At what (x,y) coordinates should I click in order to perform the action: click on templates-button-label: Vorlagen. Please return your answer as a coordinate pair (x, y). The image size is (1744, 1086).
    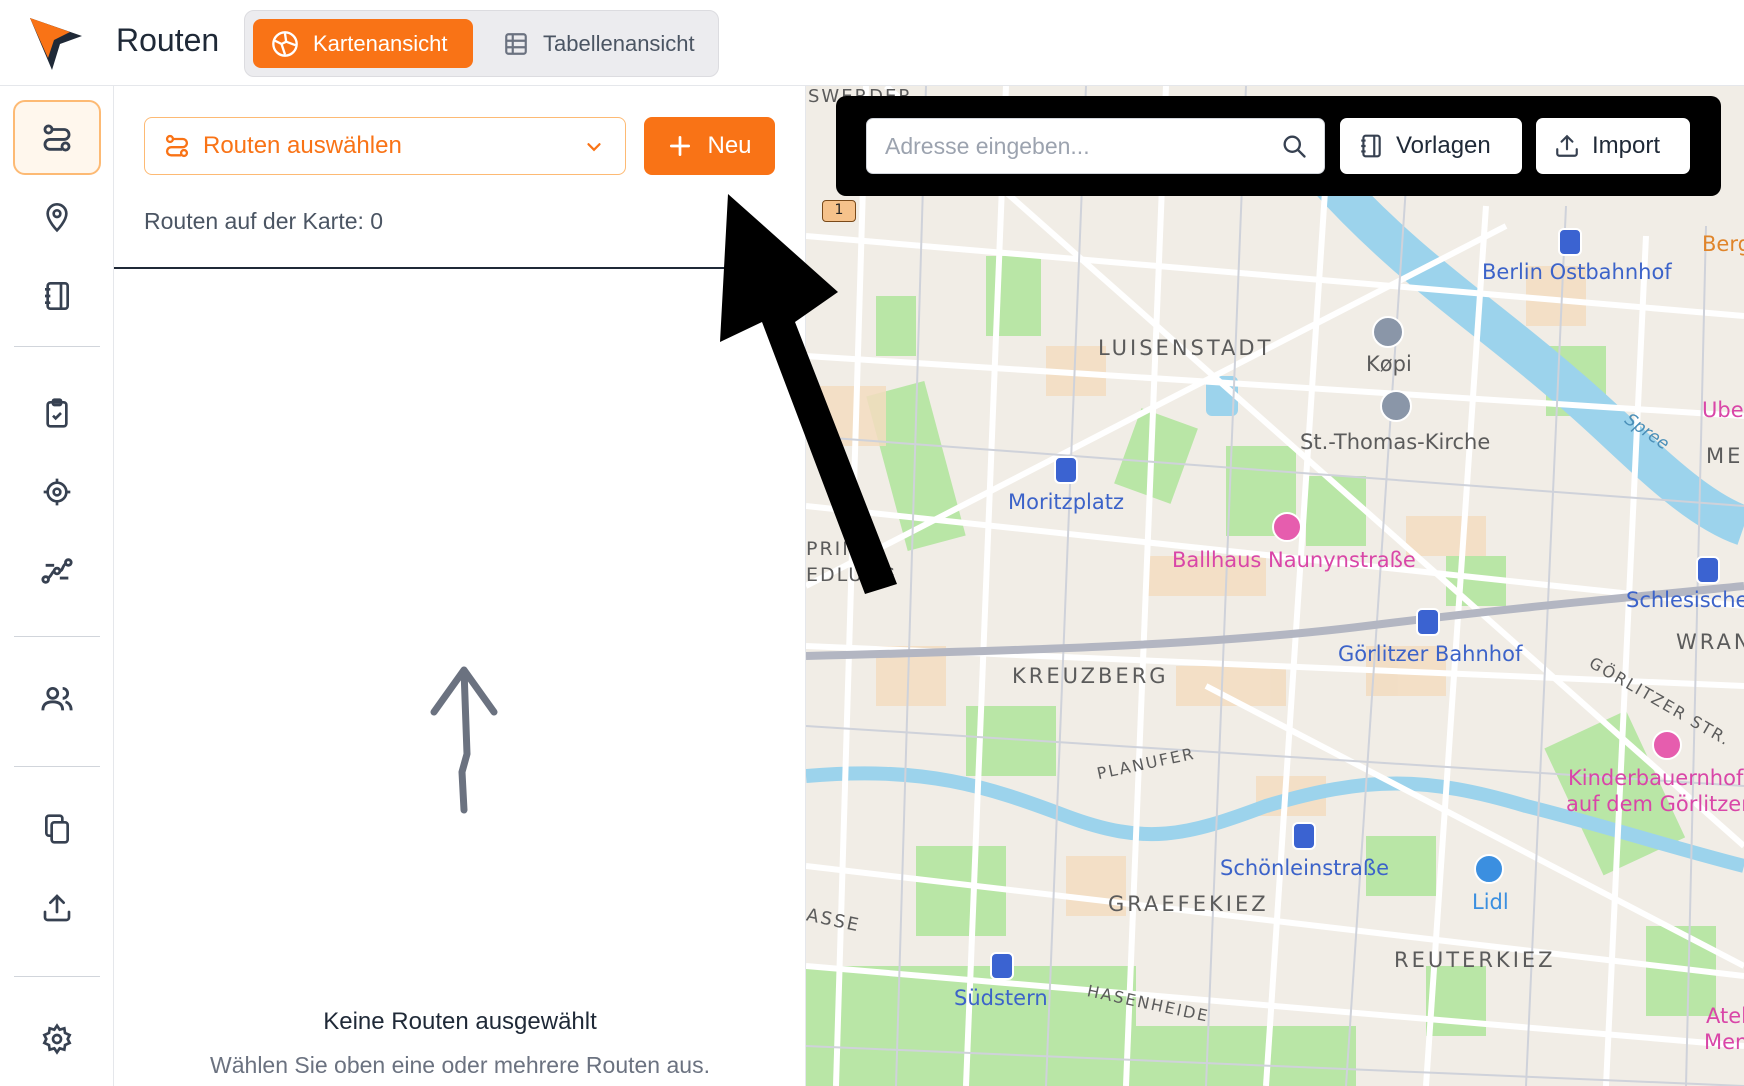
    Looking at the image, I should click on (1443, 145).